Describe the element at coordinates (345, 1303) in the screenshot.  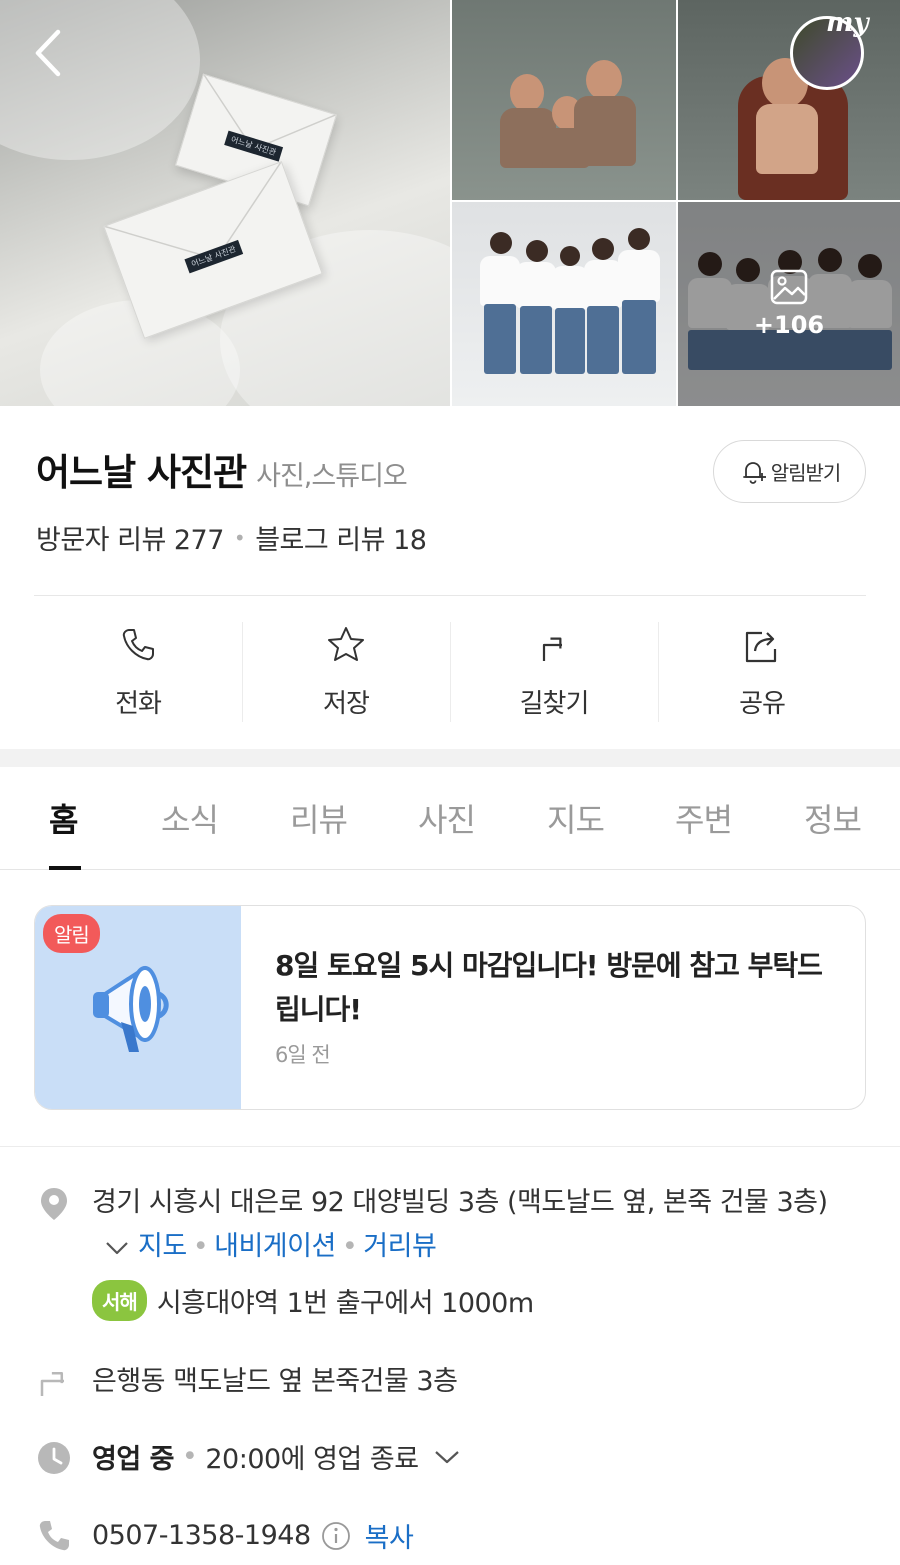
I see `subway-text: 시흥대야역 1번 출구에서 1000m` at that location.